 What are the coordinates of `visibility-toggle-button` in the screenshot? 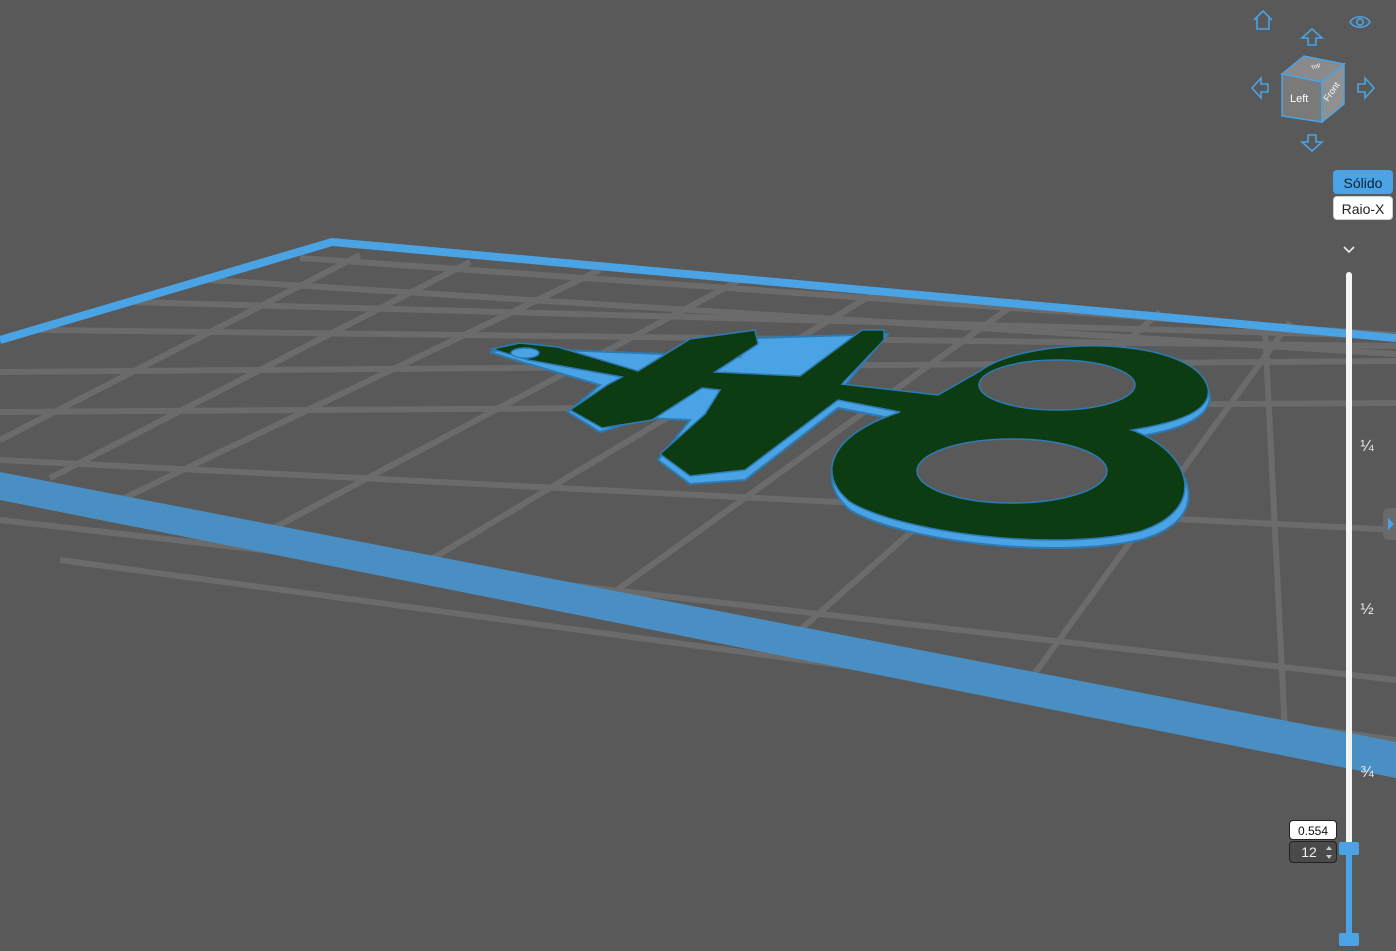 It's located at (1360, 22).